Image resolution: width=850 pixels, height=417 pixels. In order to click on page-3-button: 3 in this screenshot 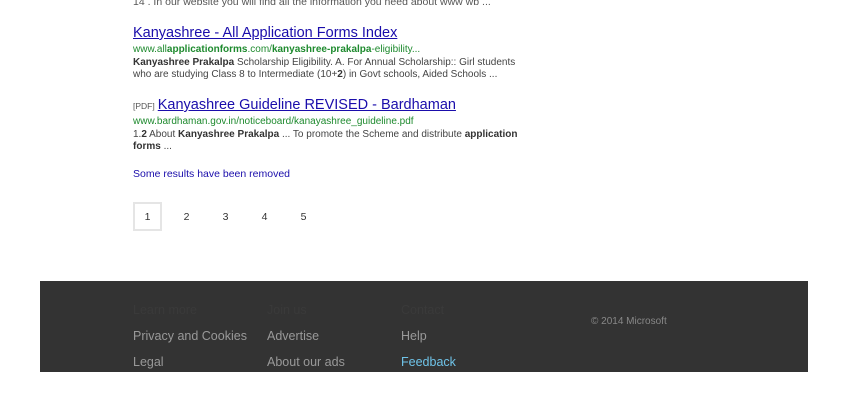, I will do `click(225, 216)`.